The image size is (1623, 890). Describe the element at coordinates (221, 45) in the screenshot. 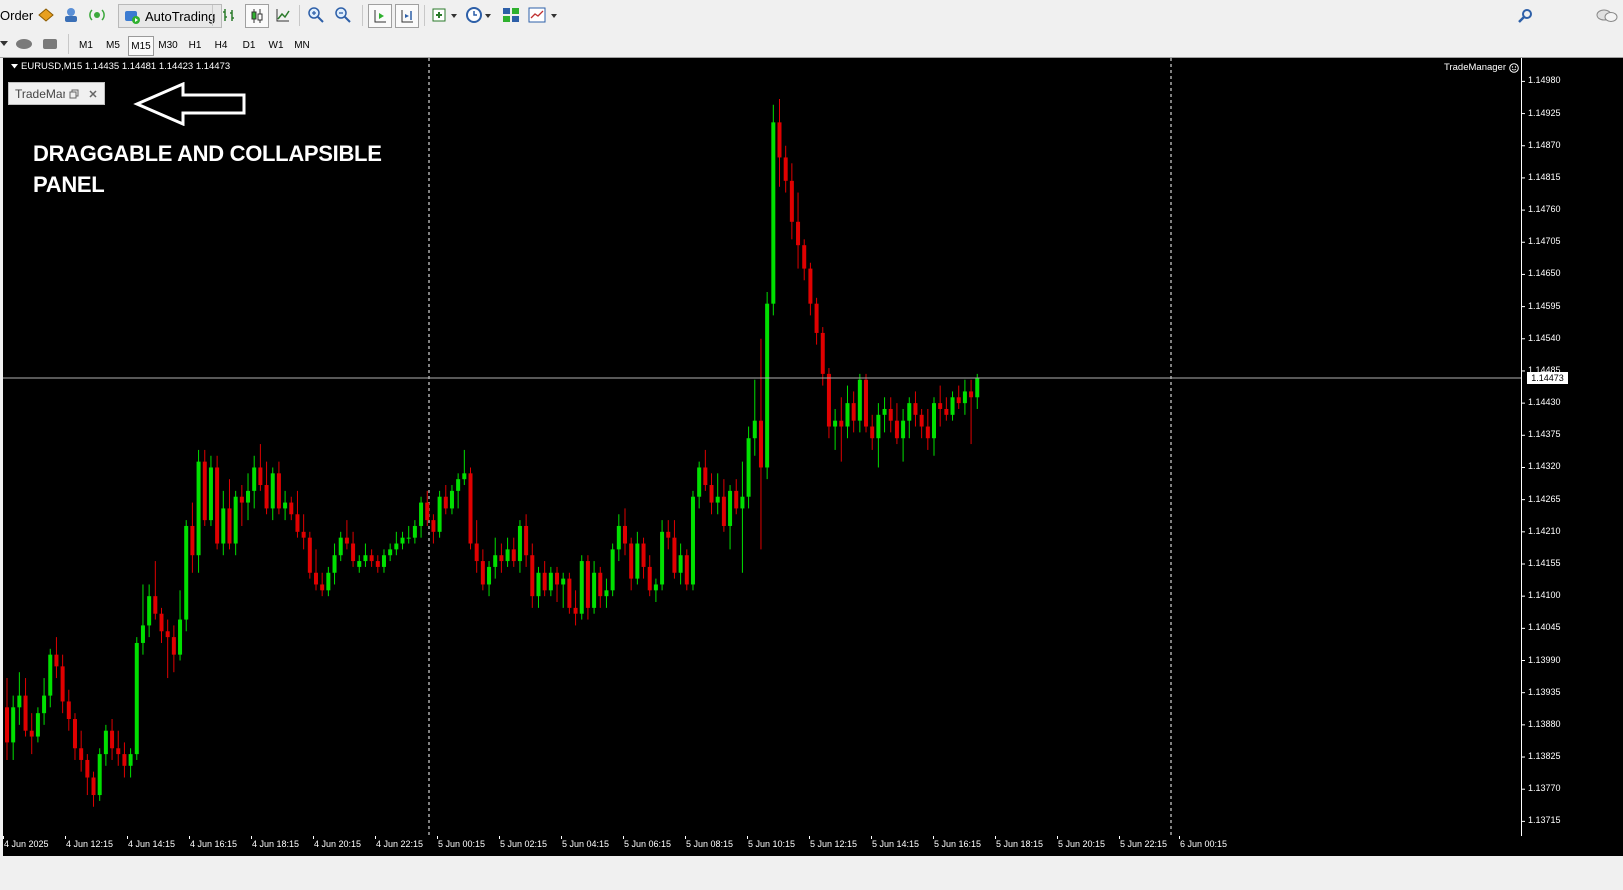

I see `timeframe-h4: H4` at that location.